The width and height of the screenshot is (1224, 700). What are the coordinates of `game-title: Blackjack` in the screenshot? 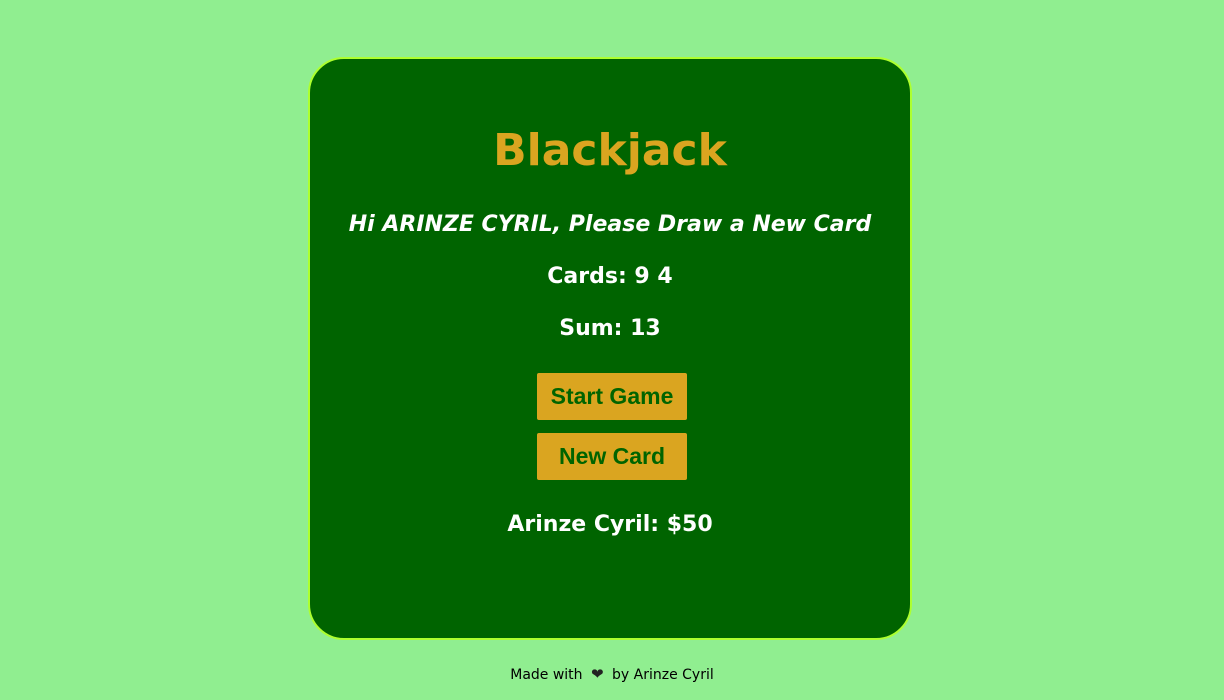 It's located at (610, 150).